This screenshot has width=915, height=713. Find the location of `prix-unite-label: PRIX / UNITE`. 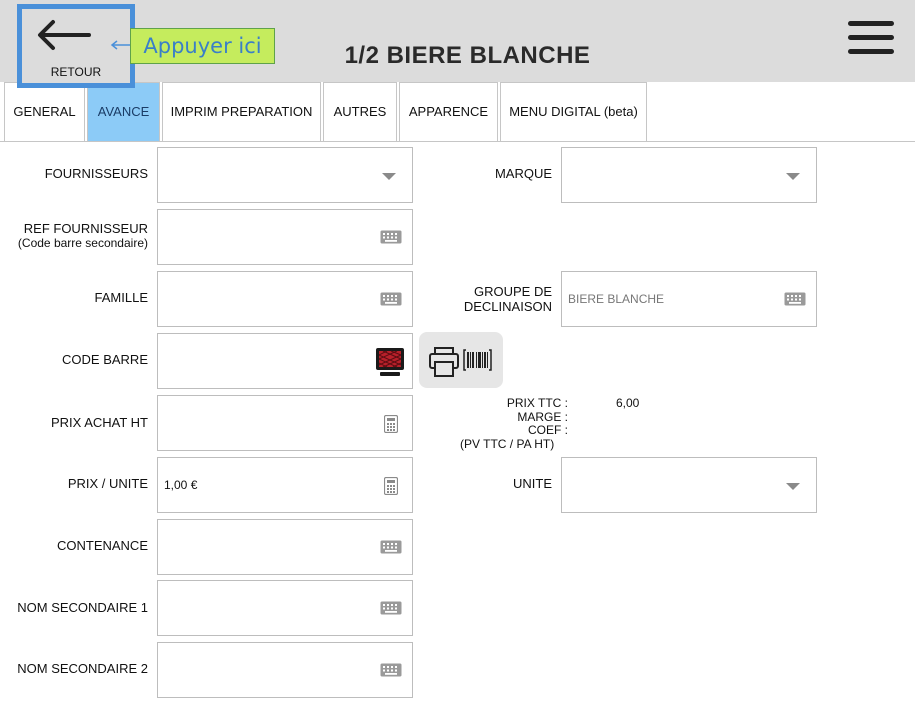

prix-unite-label: PRIX / UNITE is located at coordinates (107, 483).